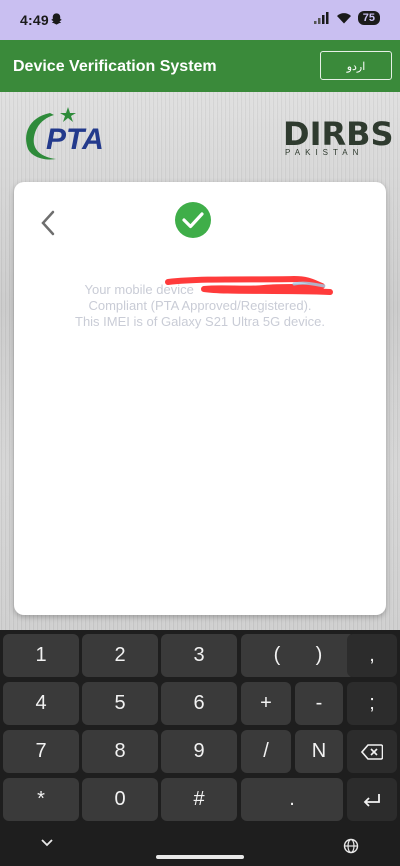  What do you see at coordinates (47, 843) in the screenshot?
I see `keyboard-hide-chevron-icon` at bounding box center [47, 843].